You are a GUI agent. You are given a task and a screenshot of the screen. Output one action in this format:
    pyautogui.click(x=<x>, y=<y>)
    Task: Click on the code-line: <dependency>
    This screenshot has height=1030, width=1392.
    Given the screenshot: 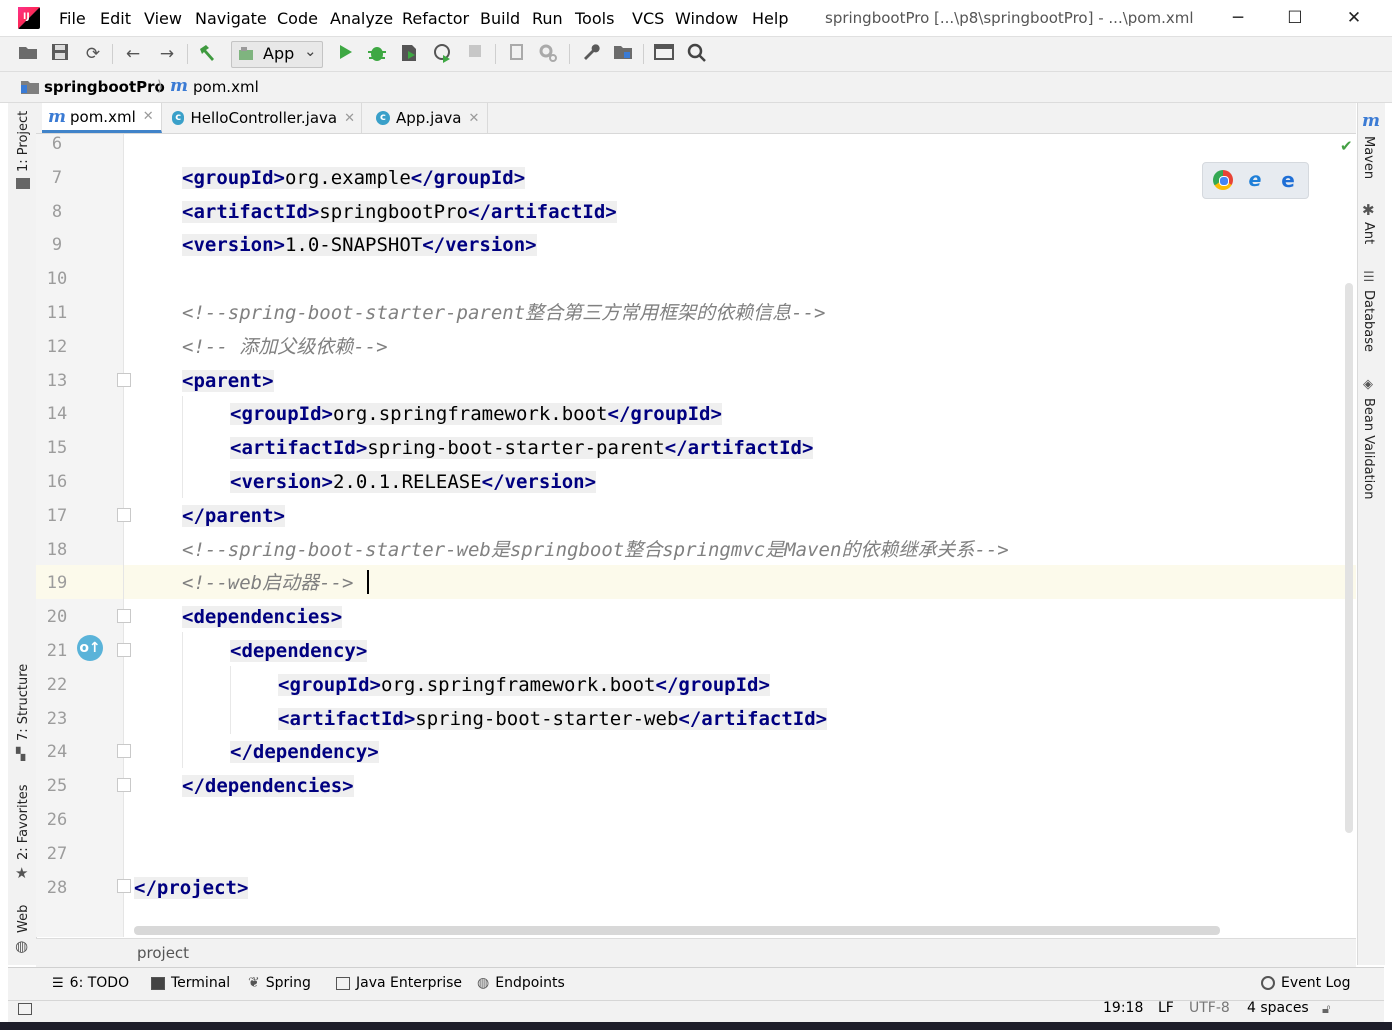 What is the action you would take?
    pyautogui.click(x=299, y=651)
    